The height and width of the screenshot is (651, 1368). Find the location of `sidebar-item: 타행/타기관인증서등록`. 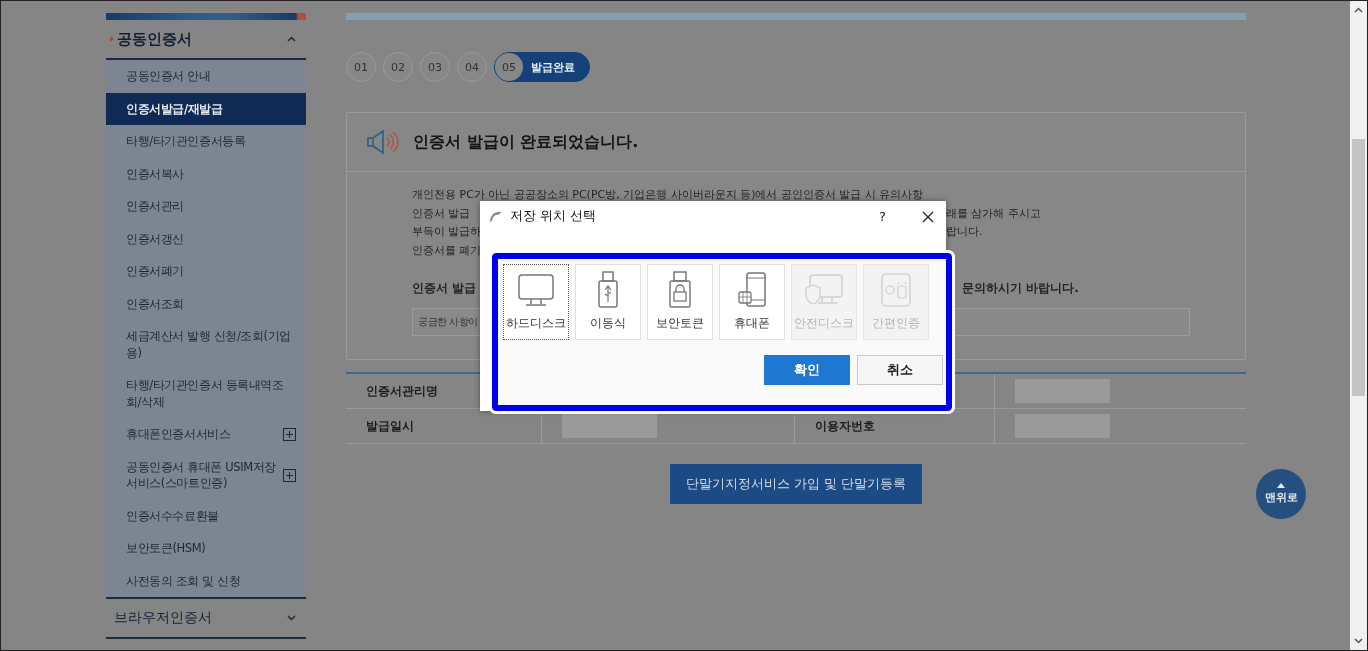

sidebar-item: 타행/타기관인증서등록 is located at coordinates (206, 141).